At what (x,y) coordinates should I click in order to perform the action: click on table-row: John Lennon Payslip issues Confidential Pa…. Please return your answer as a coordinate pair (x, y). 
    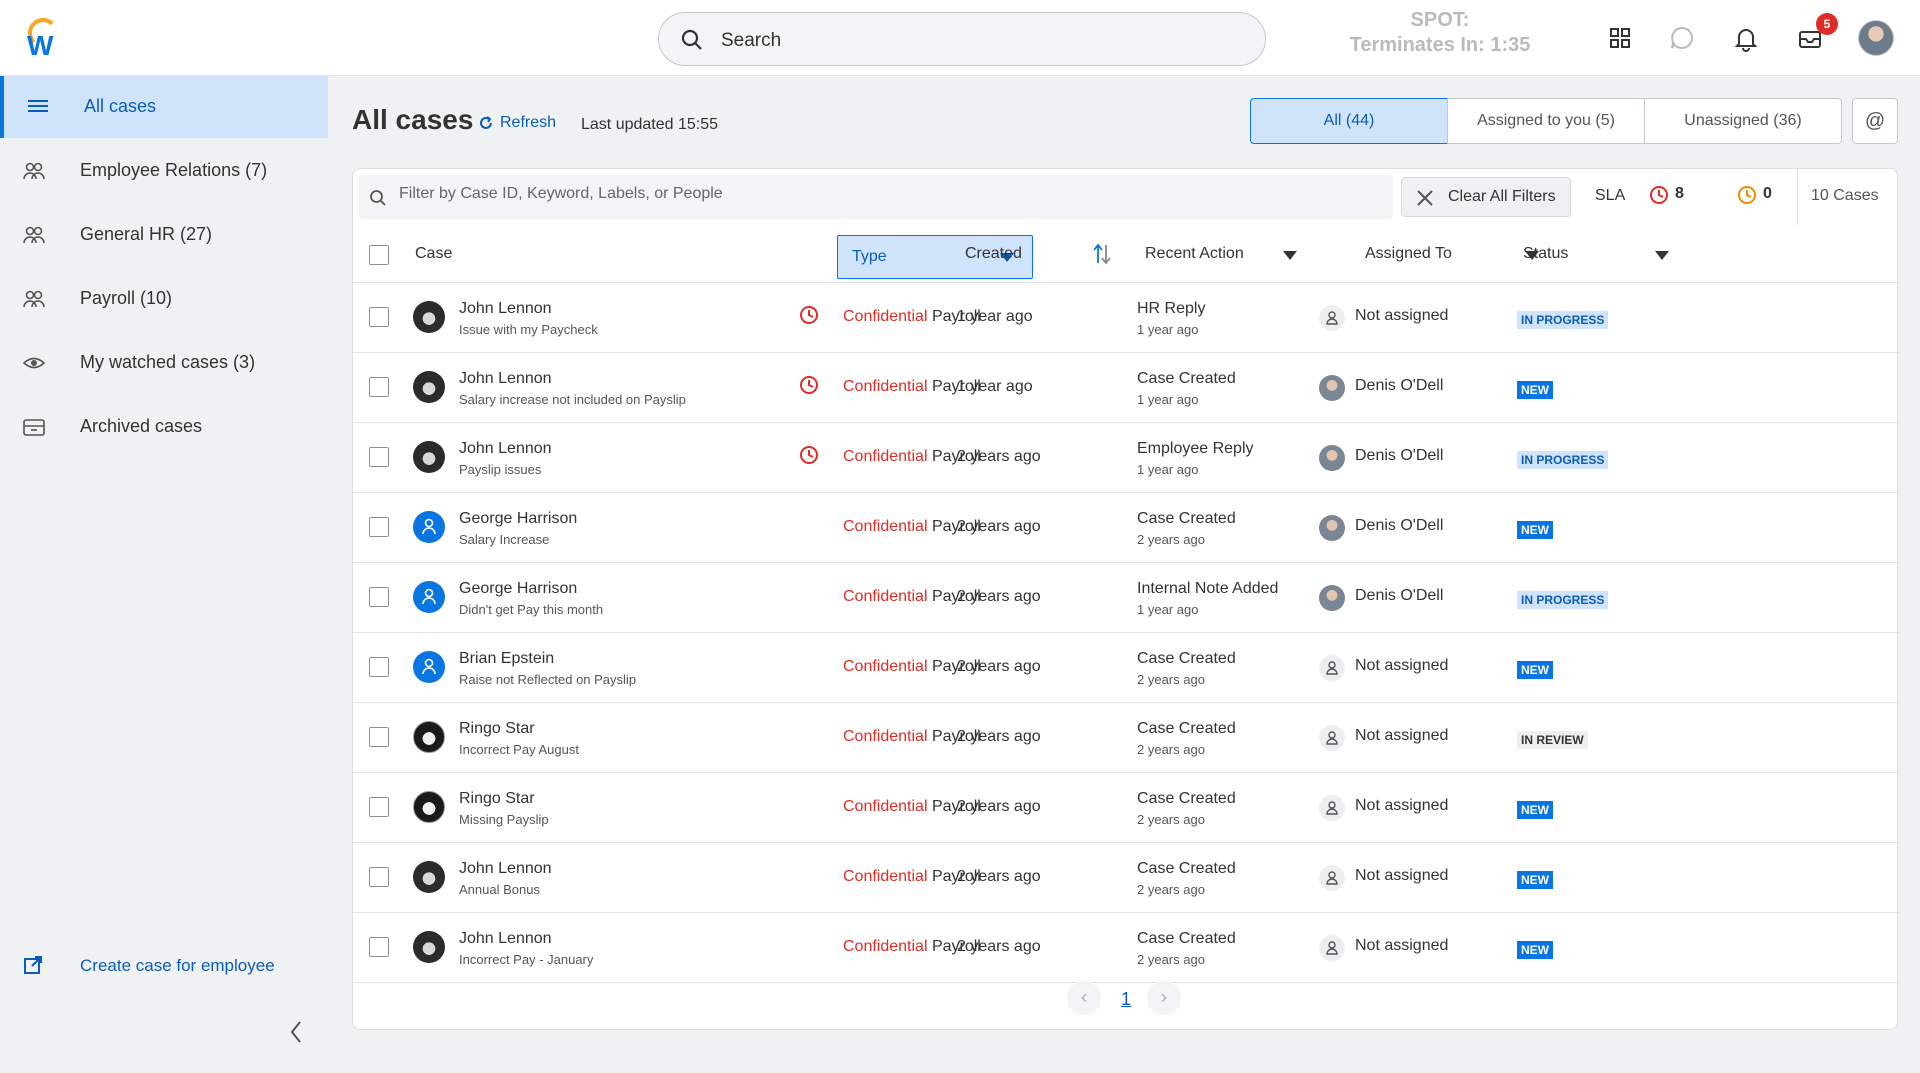
    Looking at the image, I should click on (1126, 458).